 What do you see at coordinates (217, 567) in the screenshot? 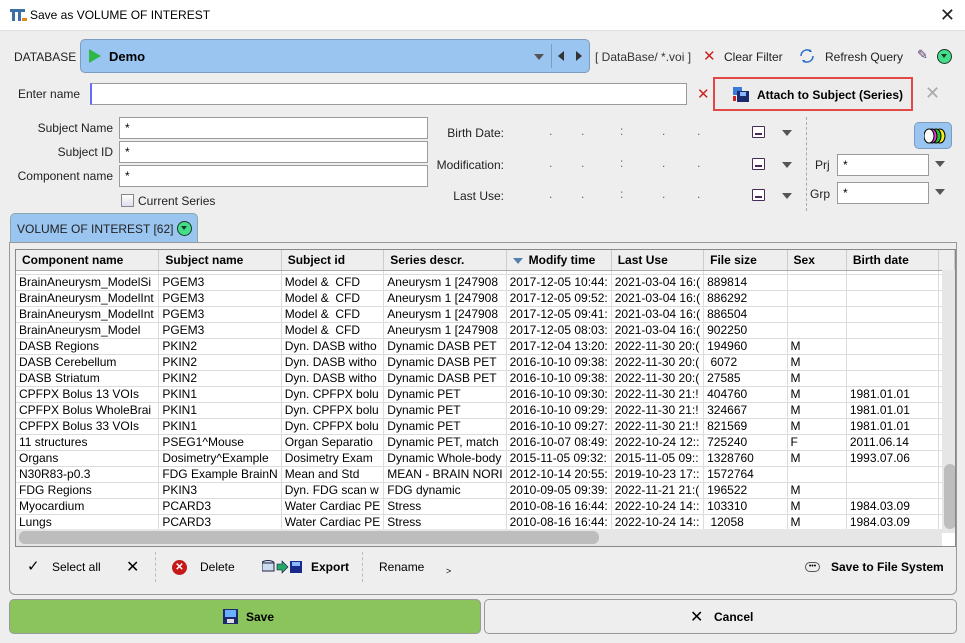
I see `delete-button: Delete` at bounding box center [217, 567].